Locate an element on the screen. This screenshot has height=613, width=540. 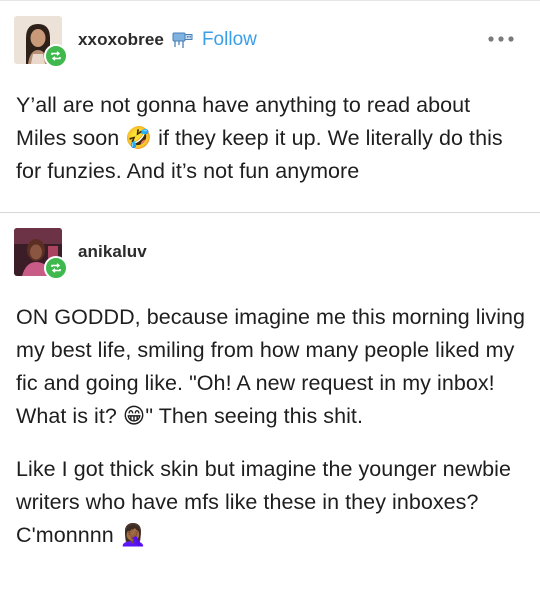
username: anikaluv is located at coordinates (112, 252).